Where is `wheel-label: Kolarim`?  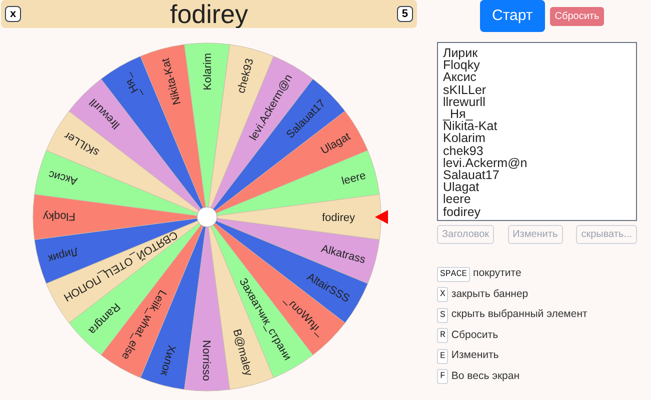
wheel-label: Kolarim is located at coordinates (208, 71).